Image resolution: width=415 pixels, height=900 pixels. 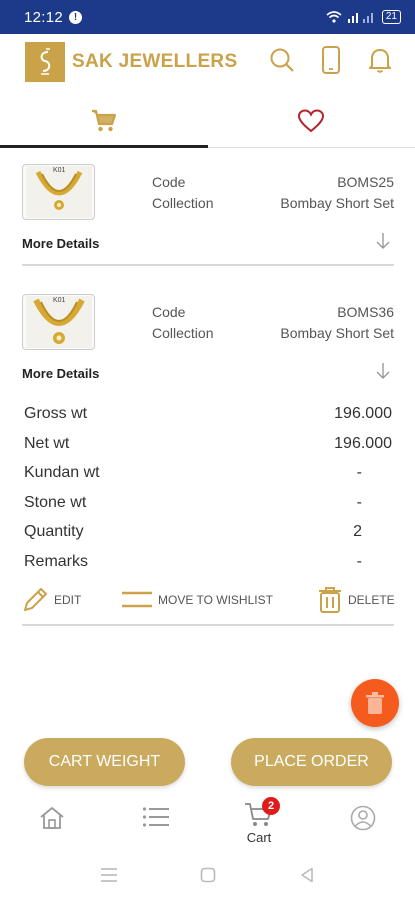 What do you see at coordinates (44, 17) in the screenshot?
I see `status-time: 12:12` at bounding box center [44, 17].